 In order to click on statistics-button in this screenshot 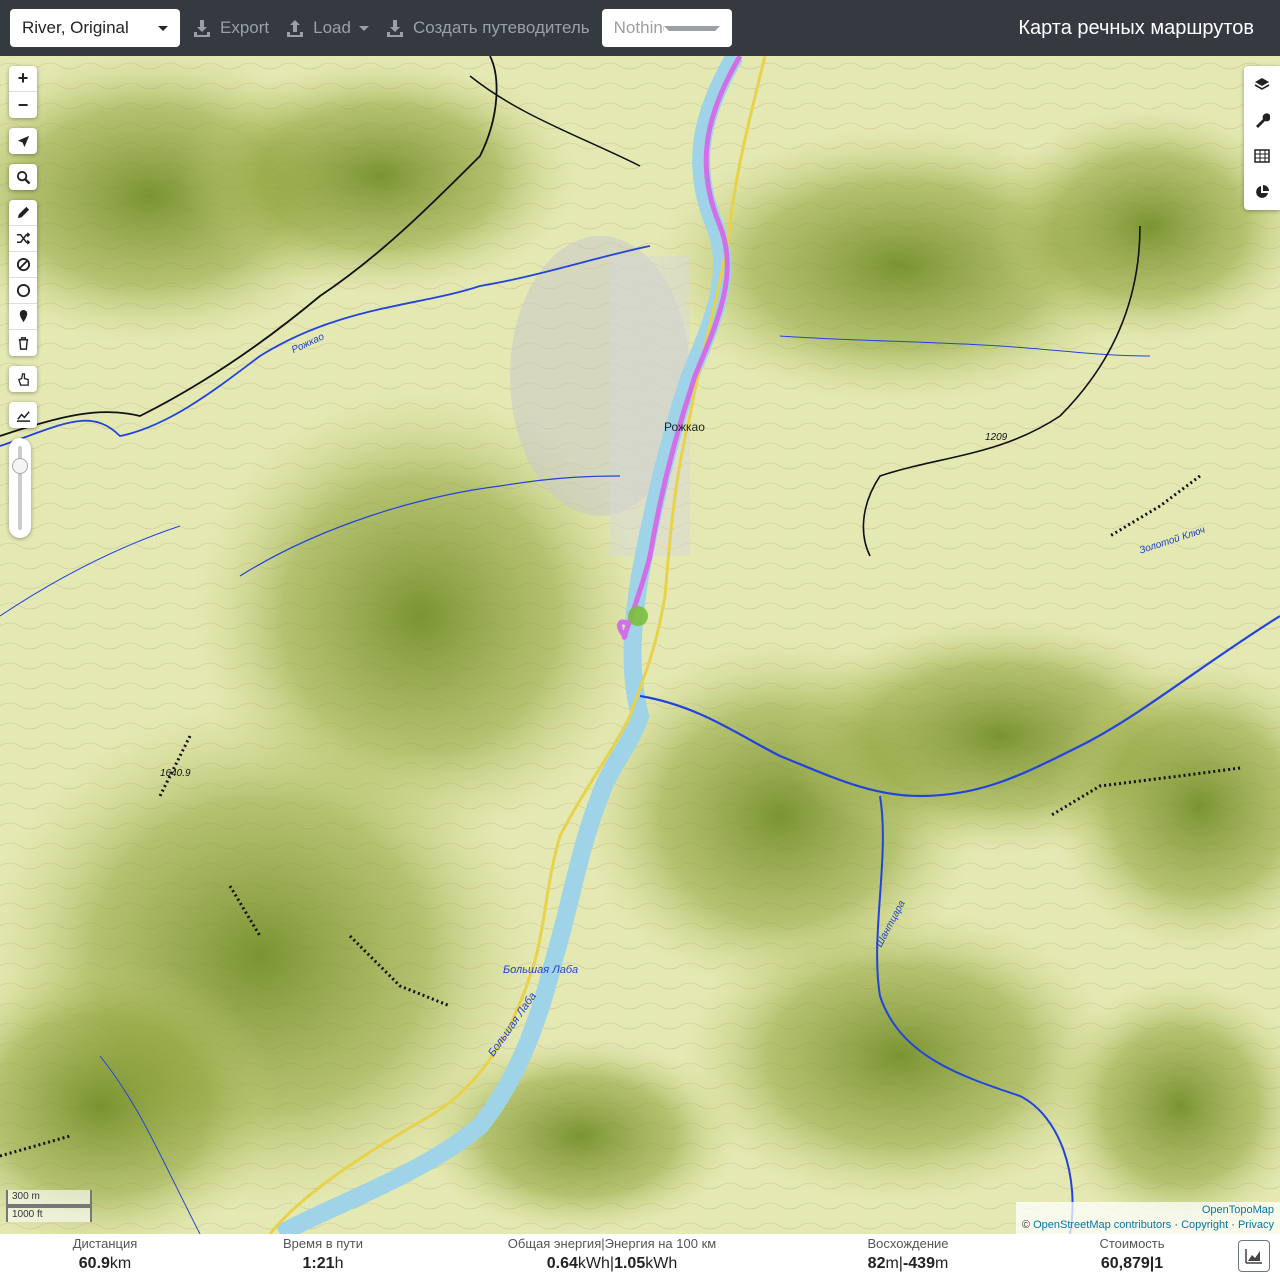, I will do `click(1262, 192)`.